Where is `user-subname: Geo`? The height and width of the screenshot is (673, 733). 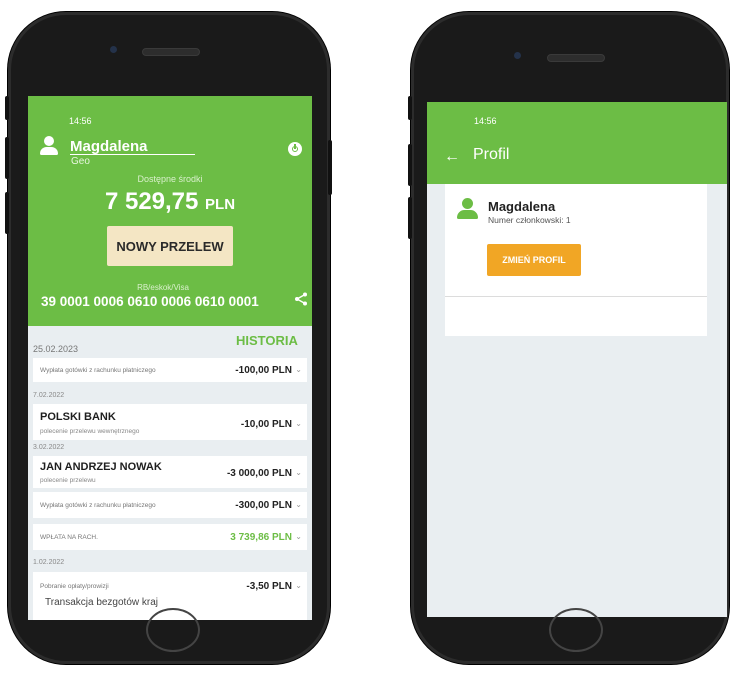
user-subname: Geo is located at coordinates (80, 161).